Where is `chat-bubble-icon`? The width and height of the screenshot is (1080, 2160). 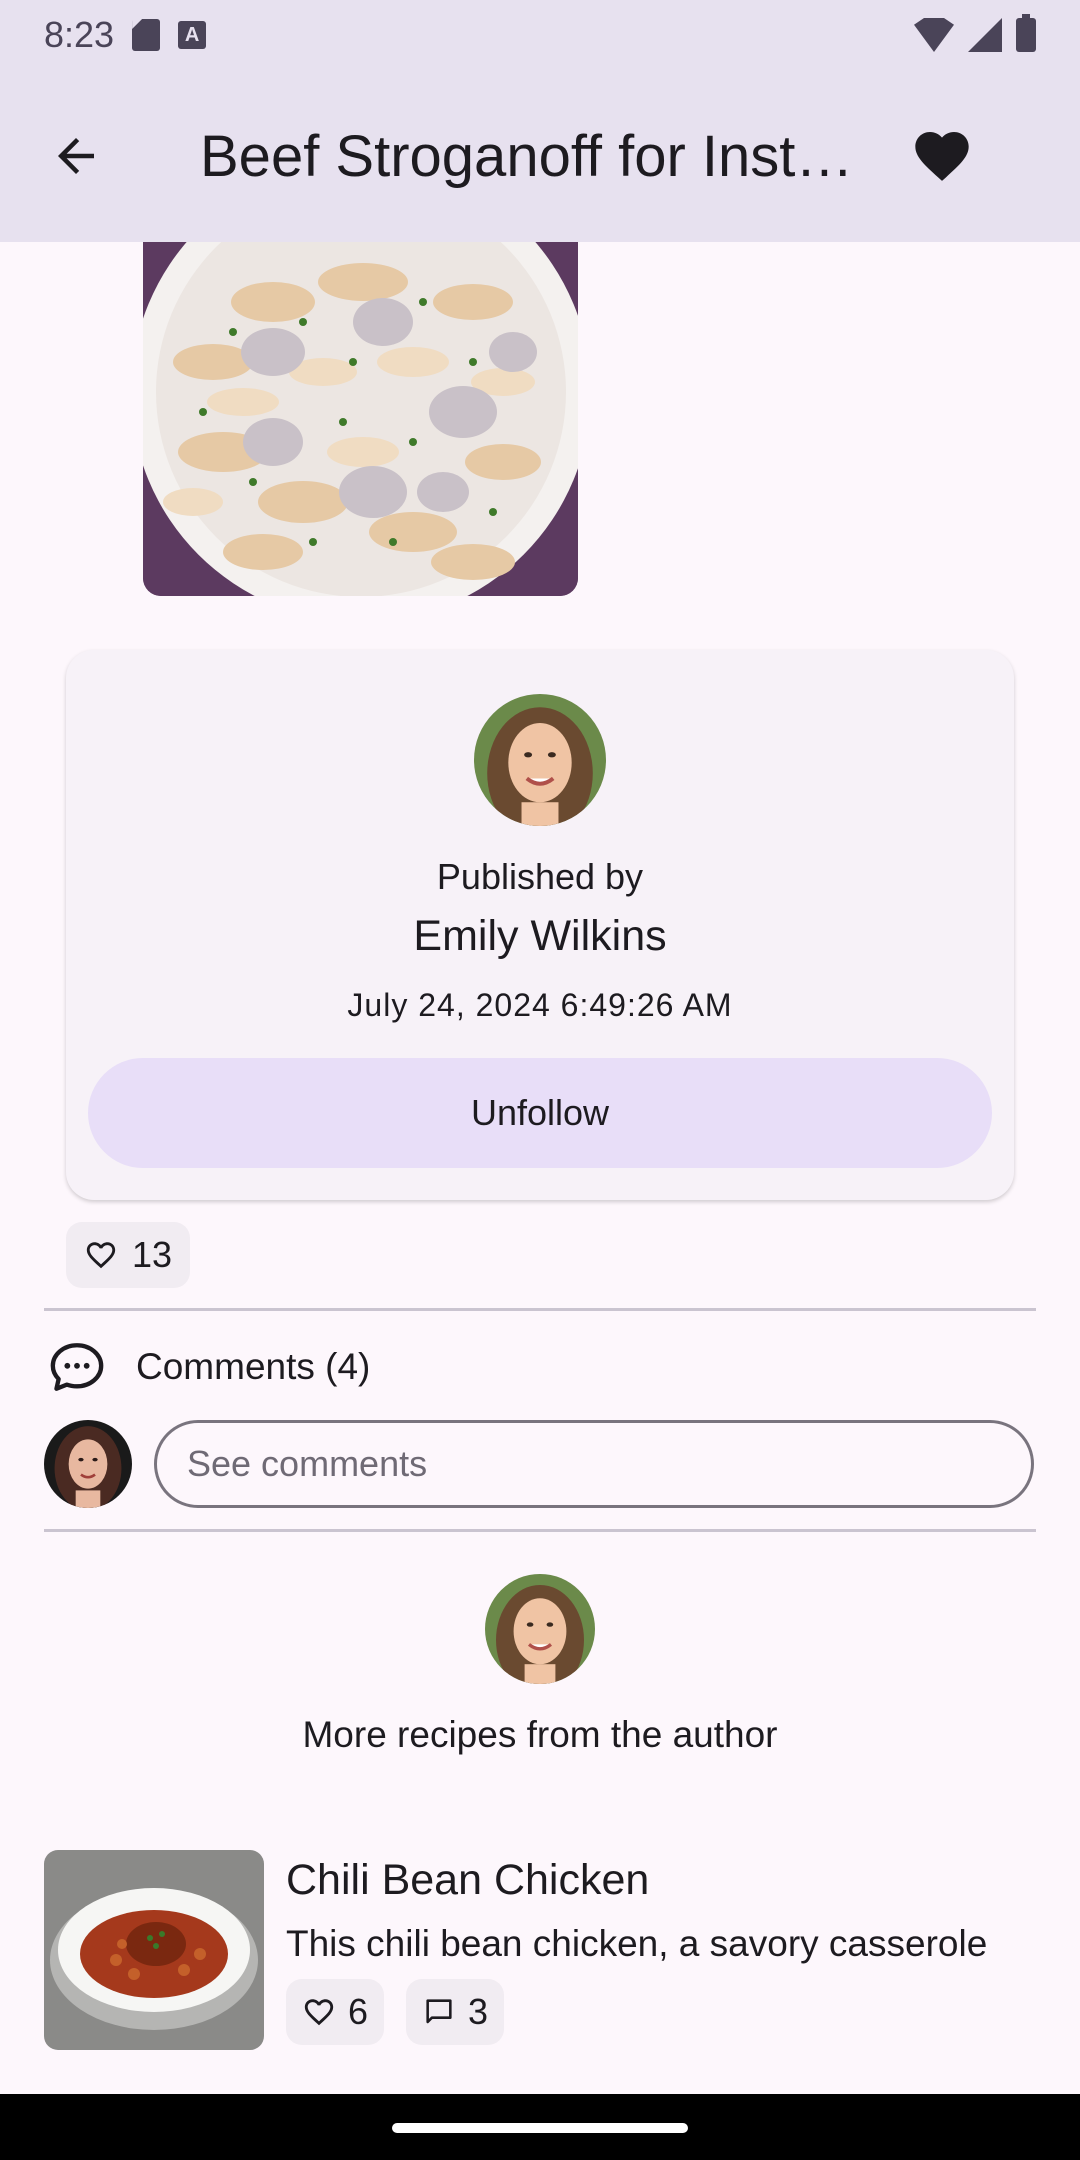
chat-bubble-icon is located at coordinates (77, 1367).